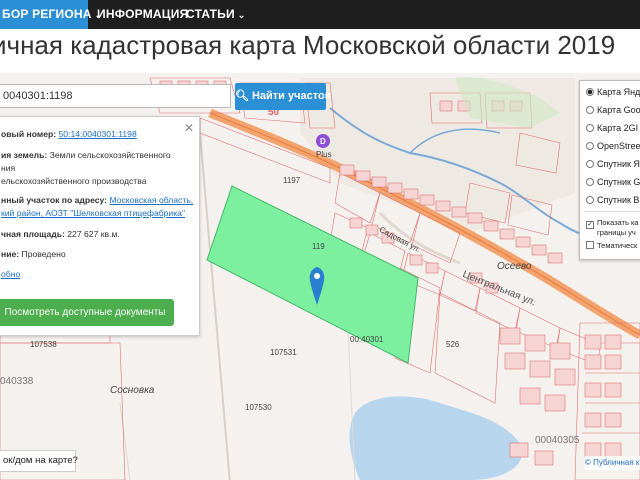 This screenshot has height=480, width=640. I want to click on cad-number-link: 50:14:0040301:1198, so click(98, 134).